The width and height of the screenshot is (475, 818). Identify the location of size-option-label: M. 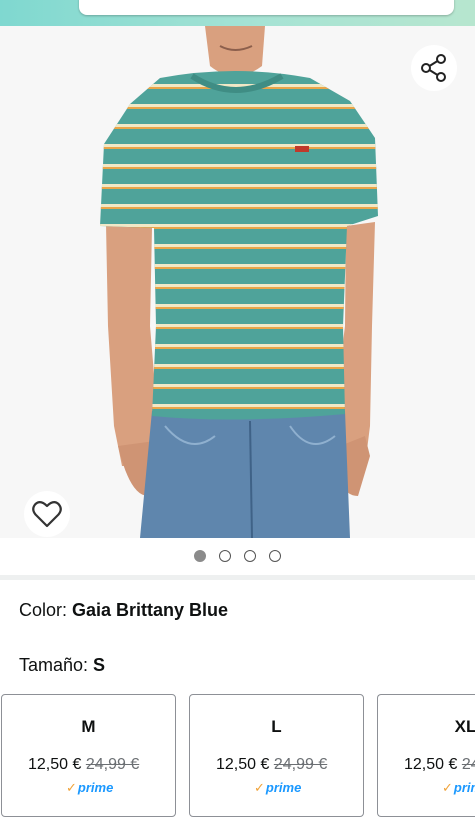
(88, 726).